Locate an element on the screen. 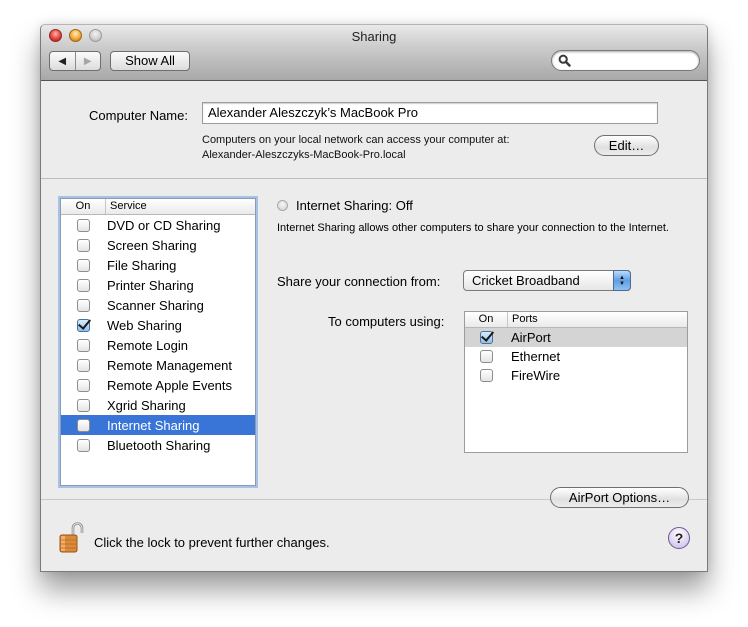 This screenshot has height=627, width=748. local-hostname: Alexander-Aleszczyks-MacBook-Pro.local is located at coordinates (304, 155).